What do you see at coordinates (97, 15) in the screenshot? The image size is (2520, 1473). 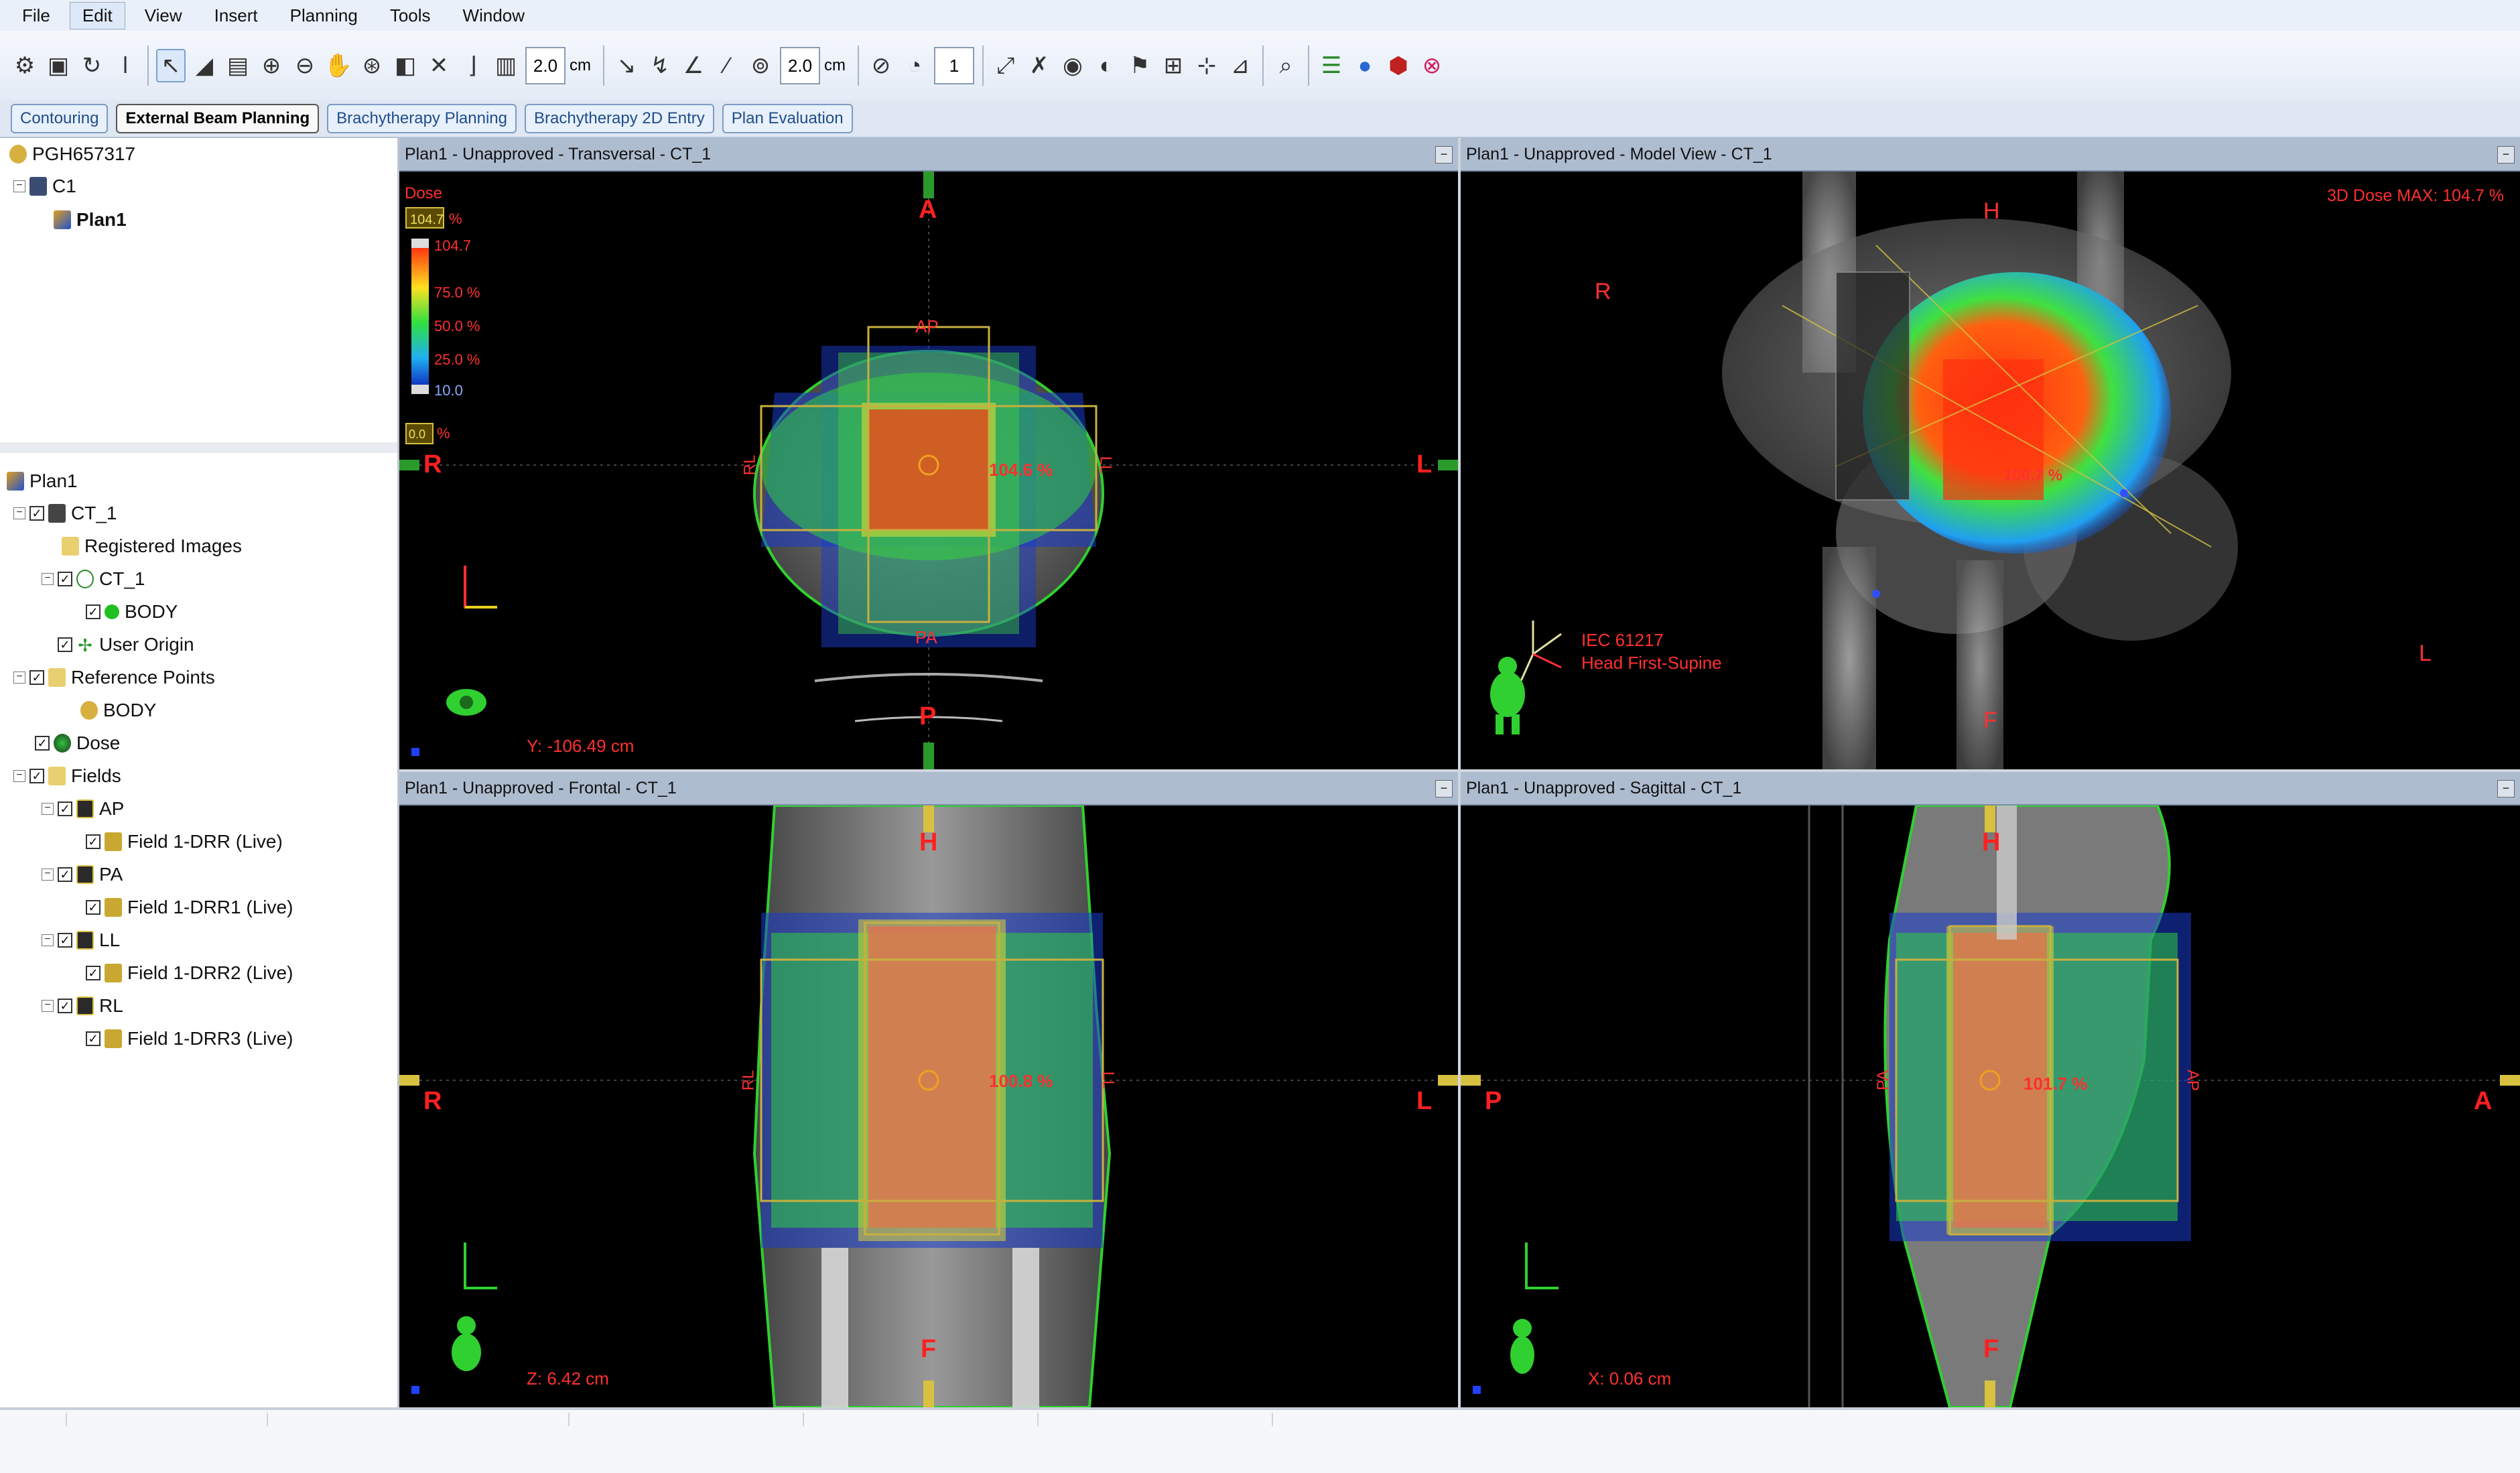 I see `menu-edit: Edit` at bounding box center [97, 15].